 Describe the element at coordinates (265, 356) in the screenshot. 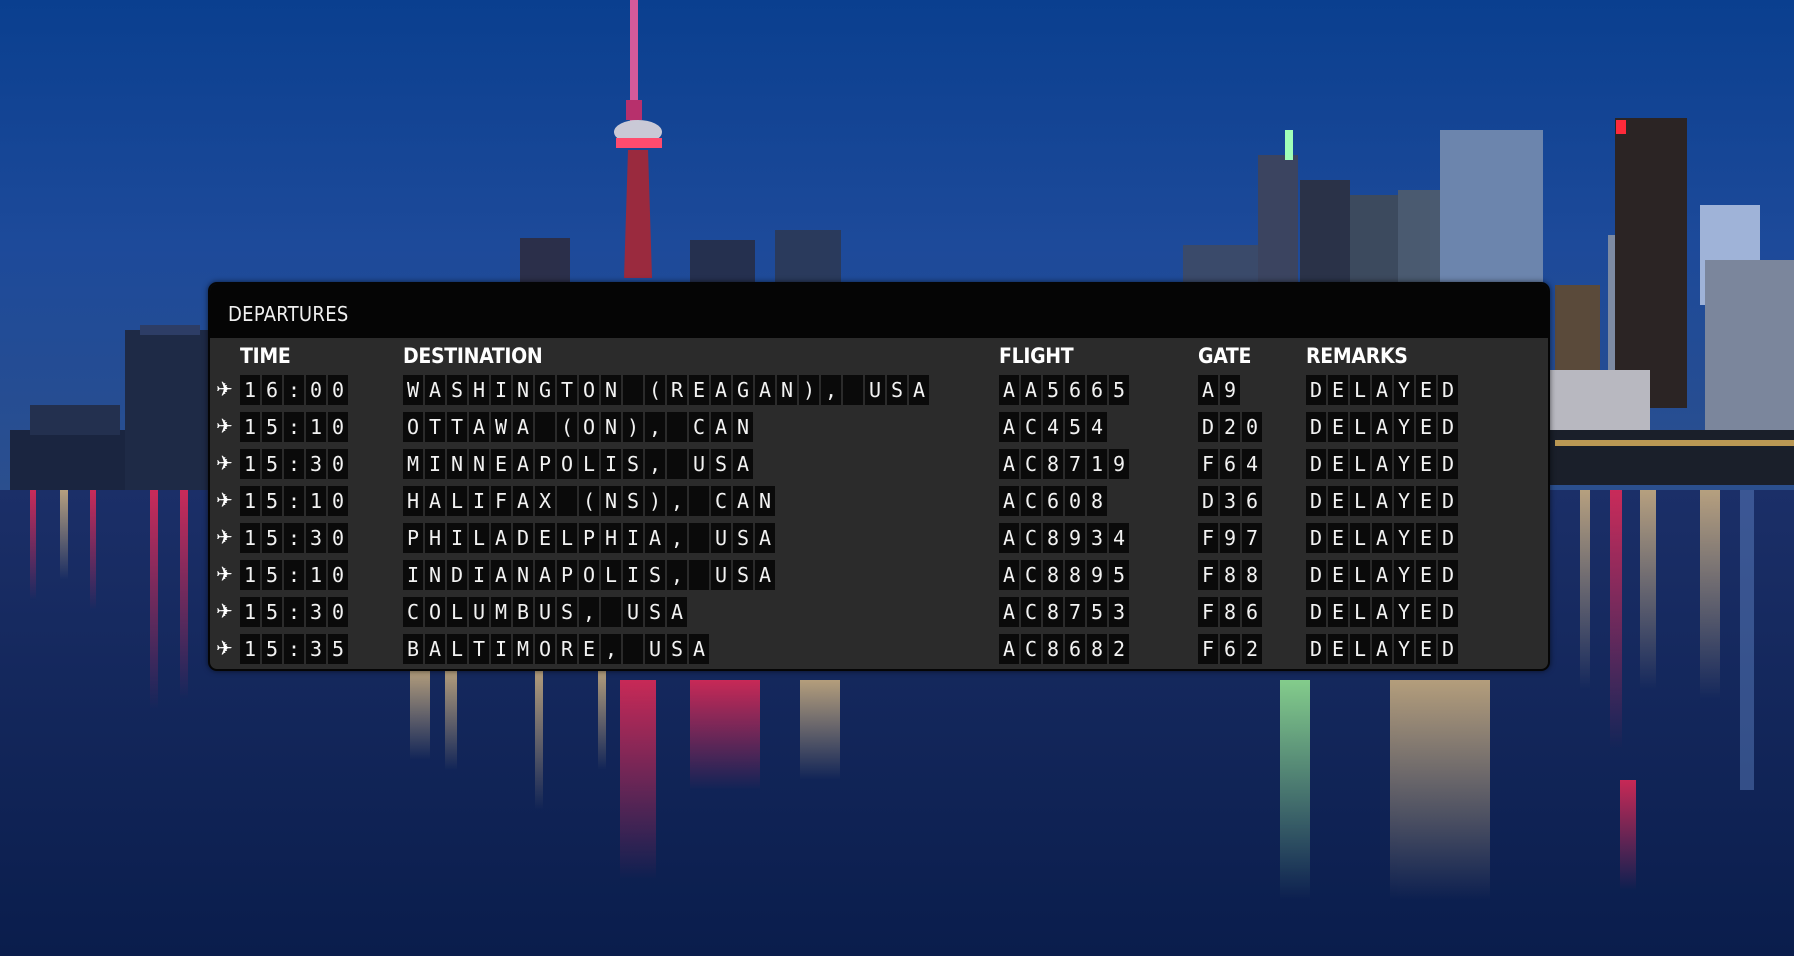

I see `column-header-time: TIME` at that location.